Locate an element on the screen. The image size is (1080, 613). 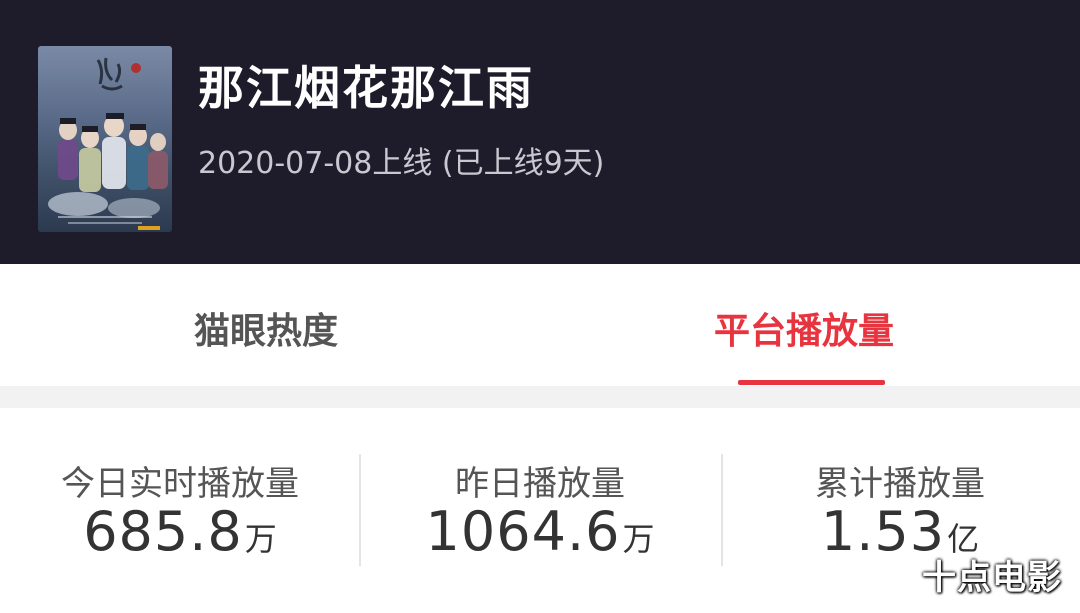
tab-maoyan-heat: 猫眼热度 is located at coordinates (266, 328).